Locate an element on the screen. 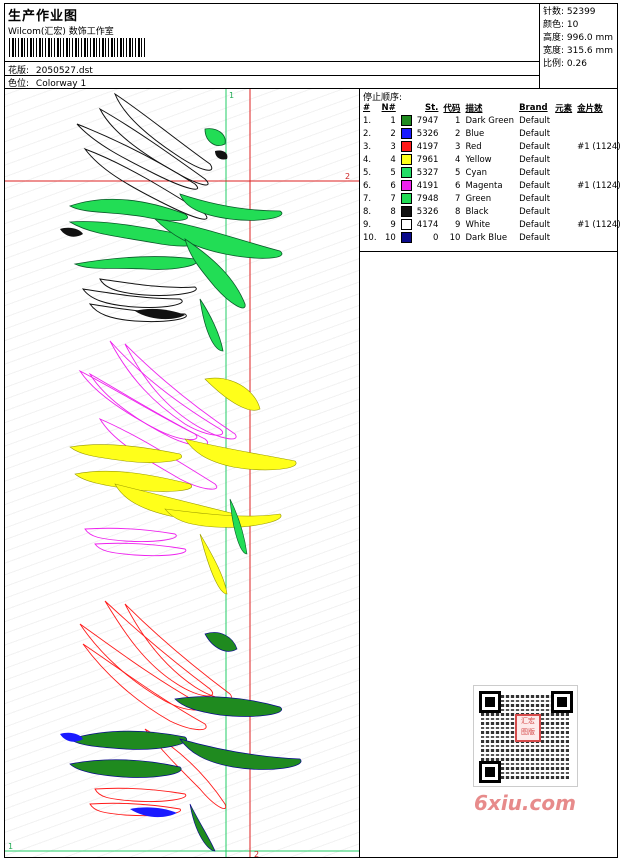 The width and height of the screenshot is (620, 861). row-needle: 1 is located at coordinates (393, 120).